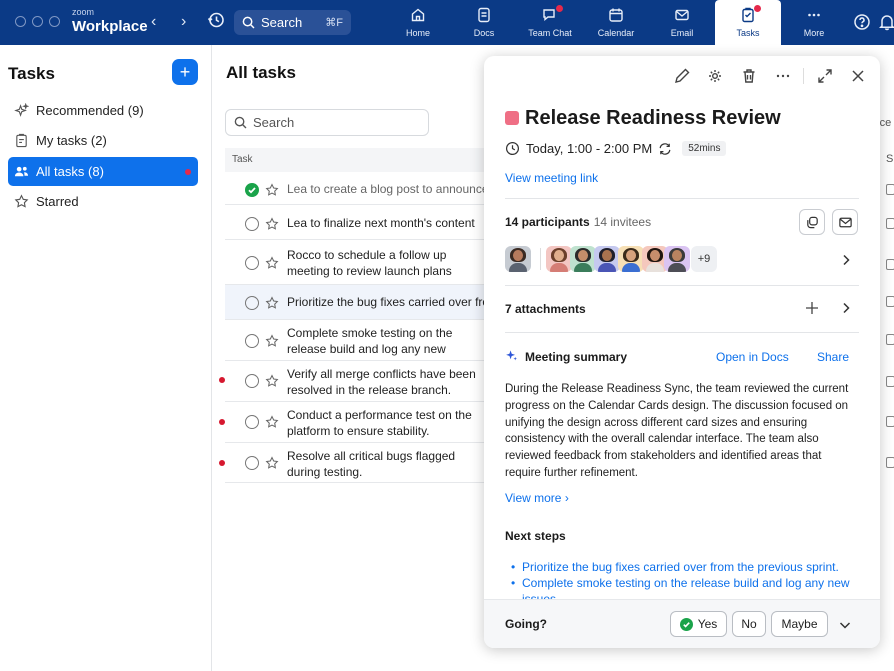 Image resolution: width=894 pixels, height=671 pixels. Describe the element at coordinates (37, 21) in the screenshot. I see `minimize-window-button` at that location.